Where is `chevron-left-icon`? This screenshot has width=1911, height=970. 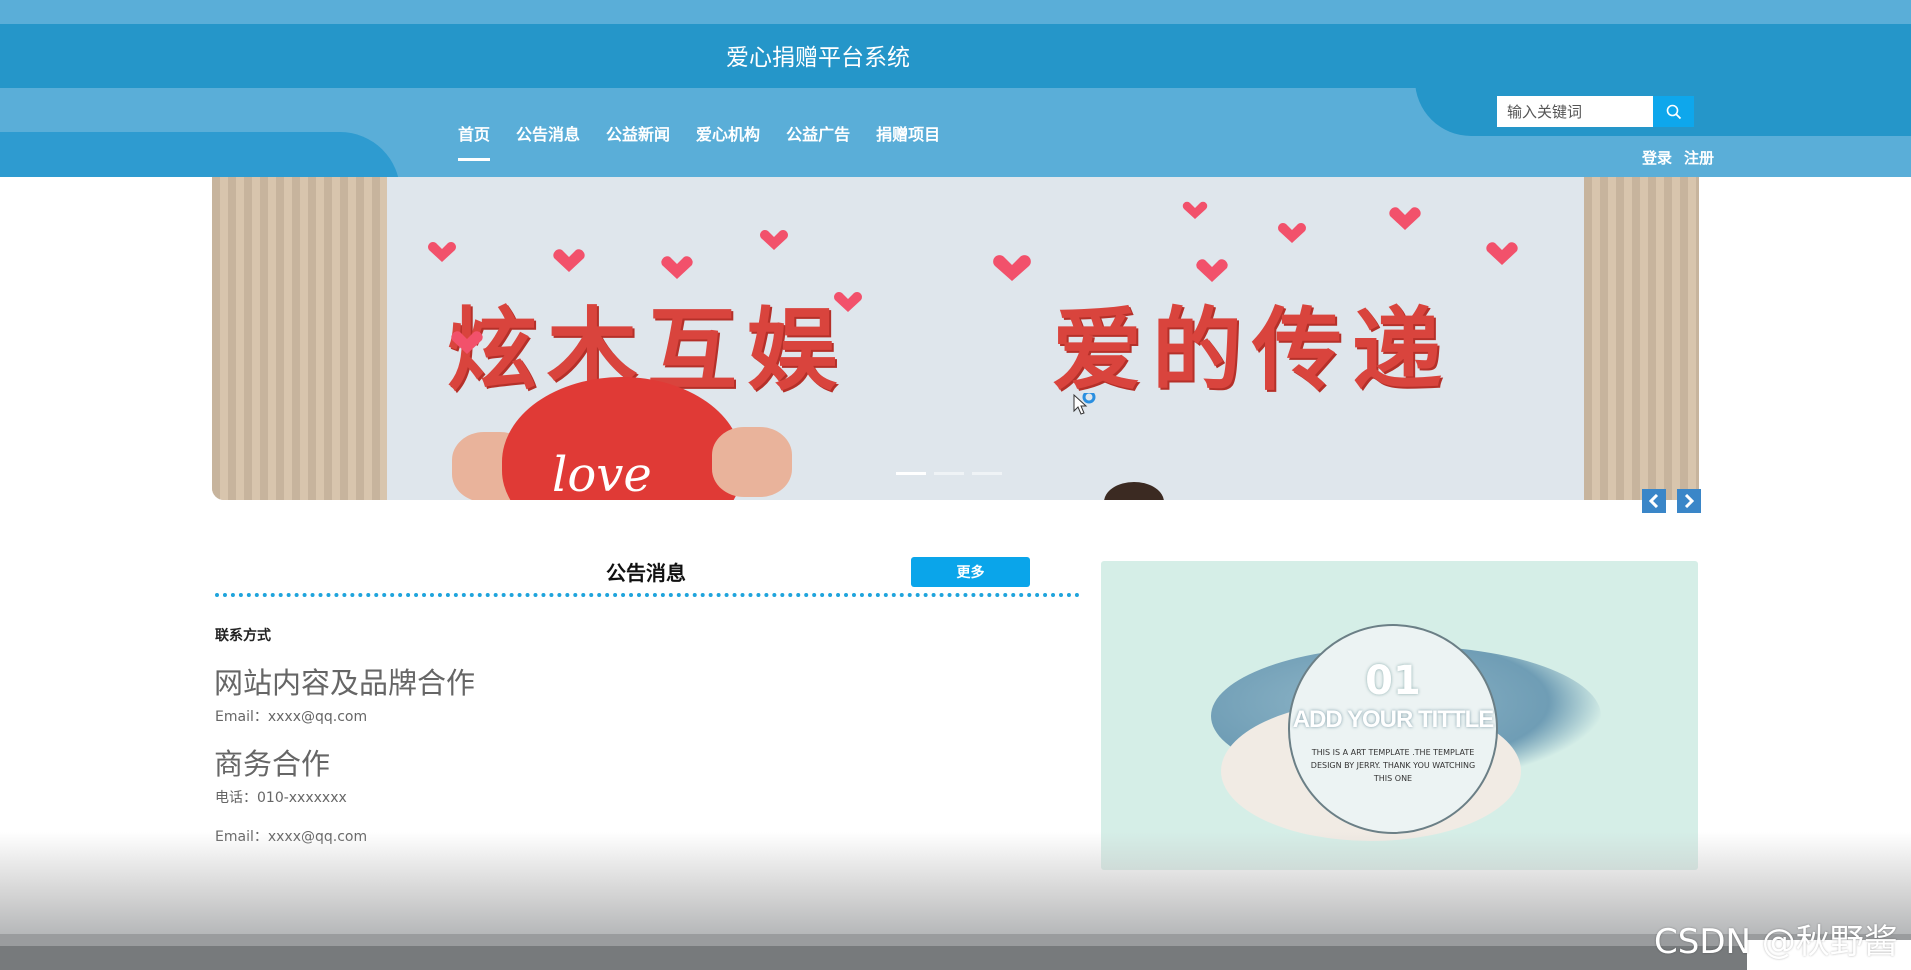 chevron-left-icon is located at coordinates (1653, 501).